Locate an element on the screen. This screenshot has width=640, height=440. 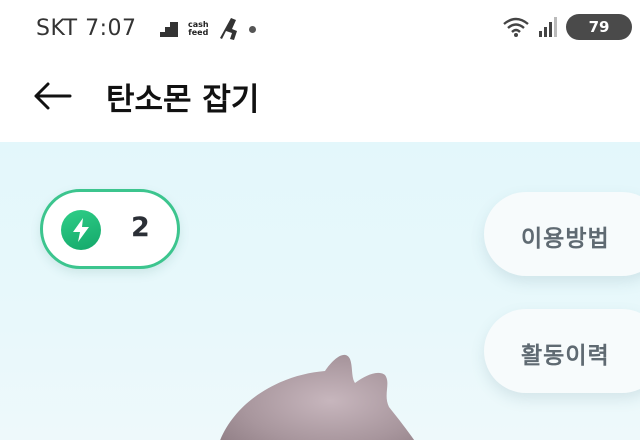
back-button is located at coordinates (52, 96).